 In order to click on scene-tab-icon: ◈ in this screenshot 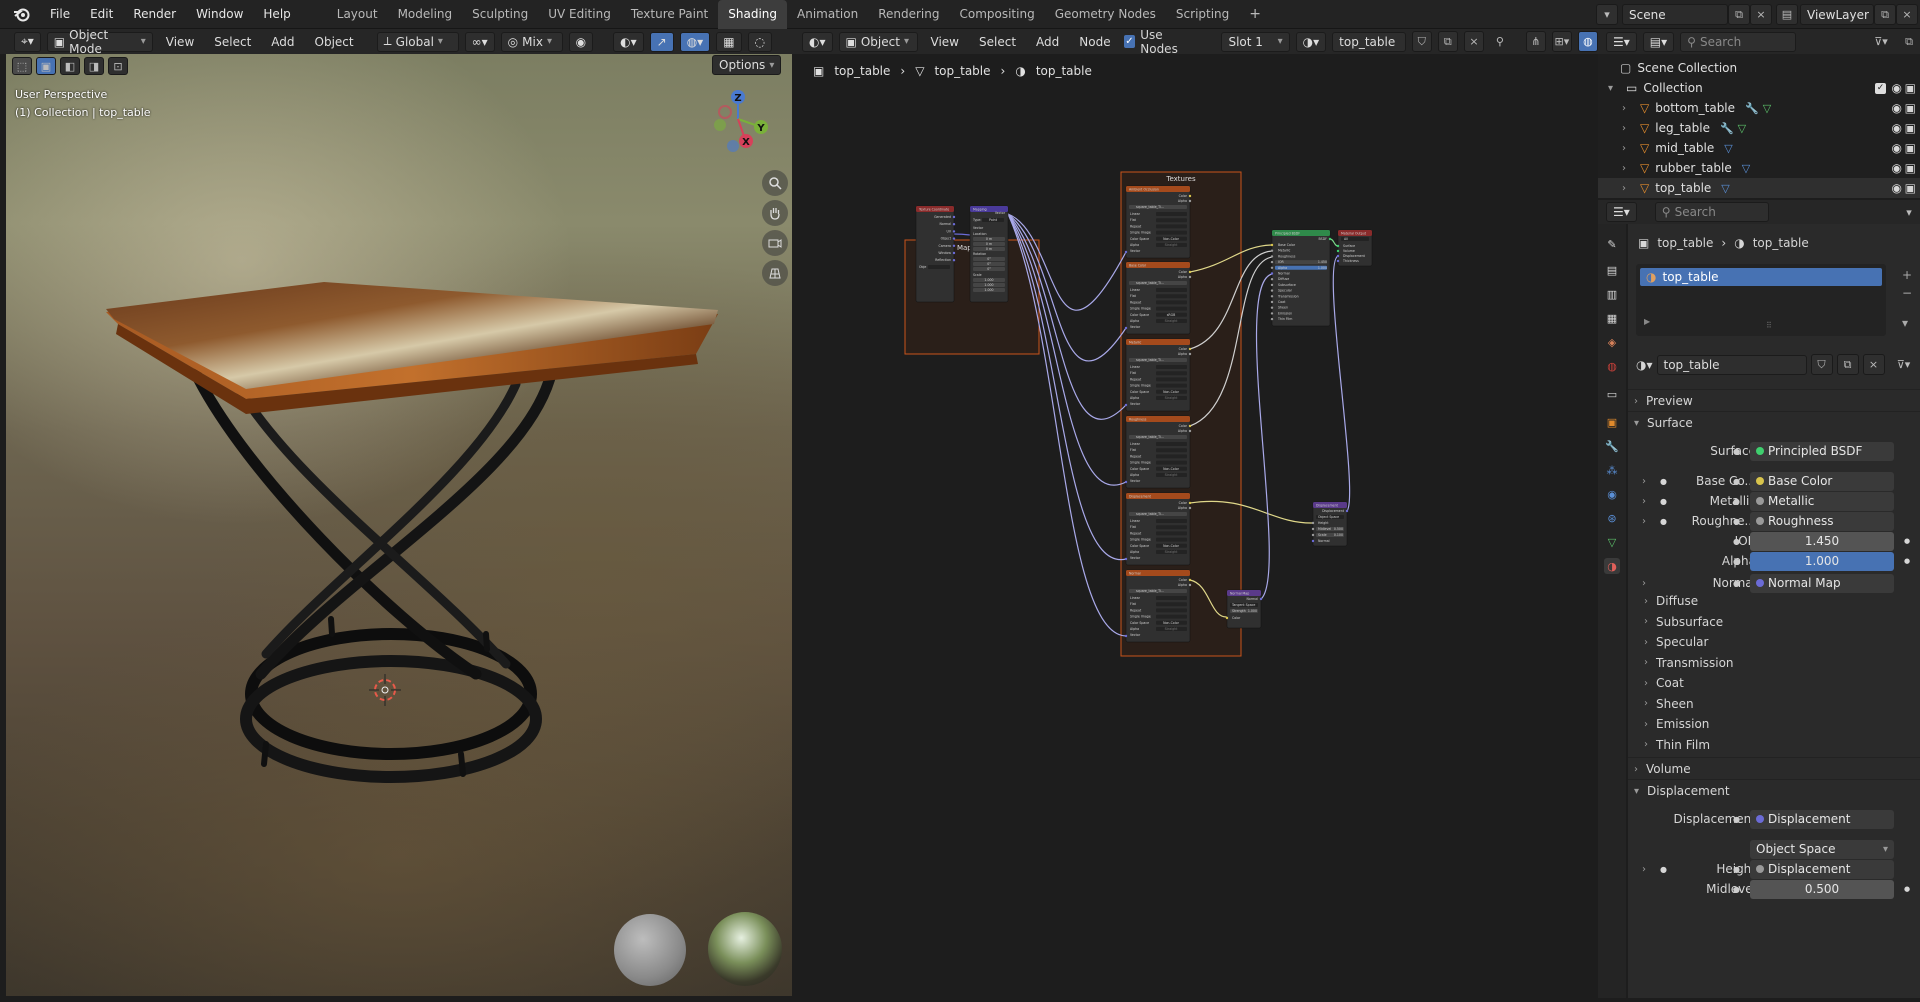, I will do `click(1612, 342)`.